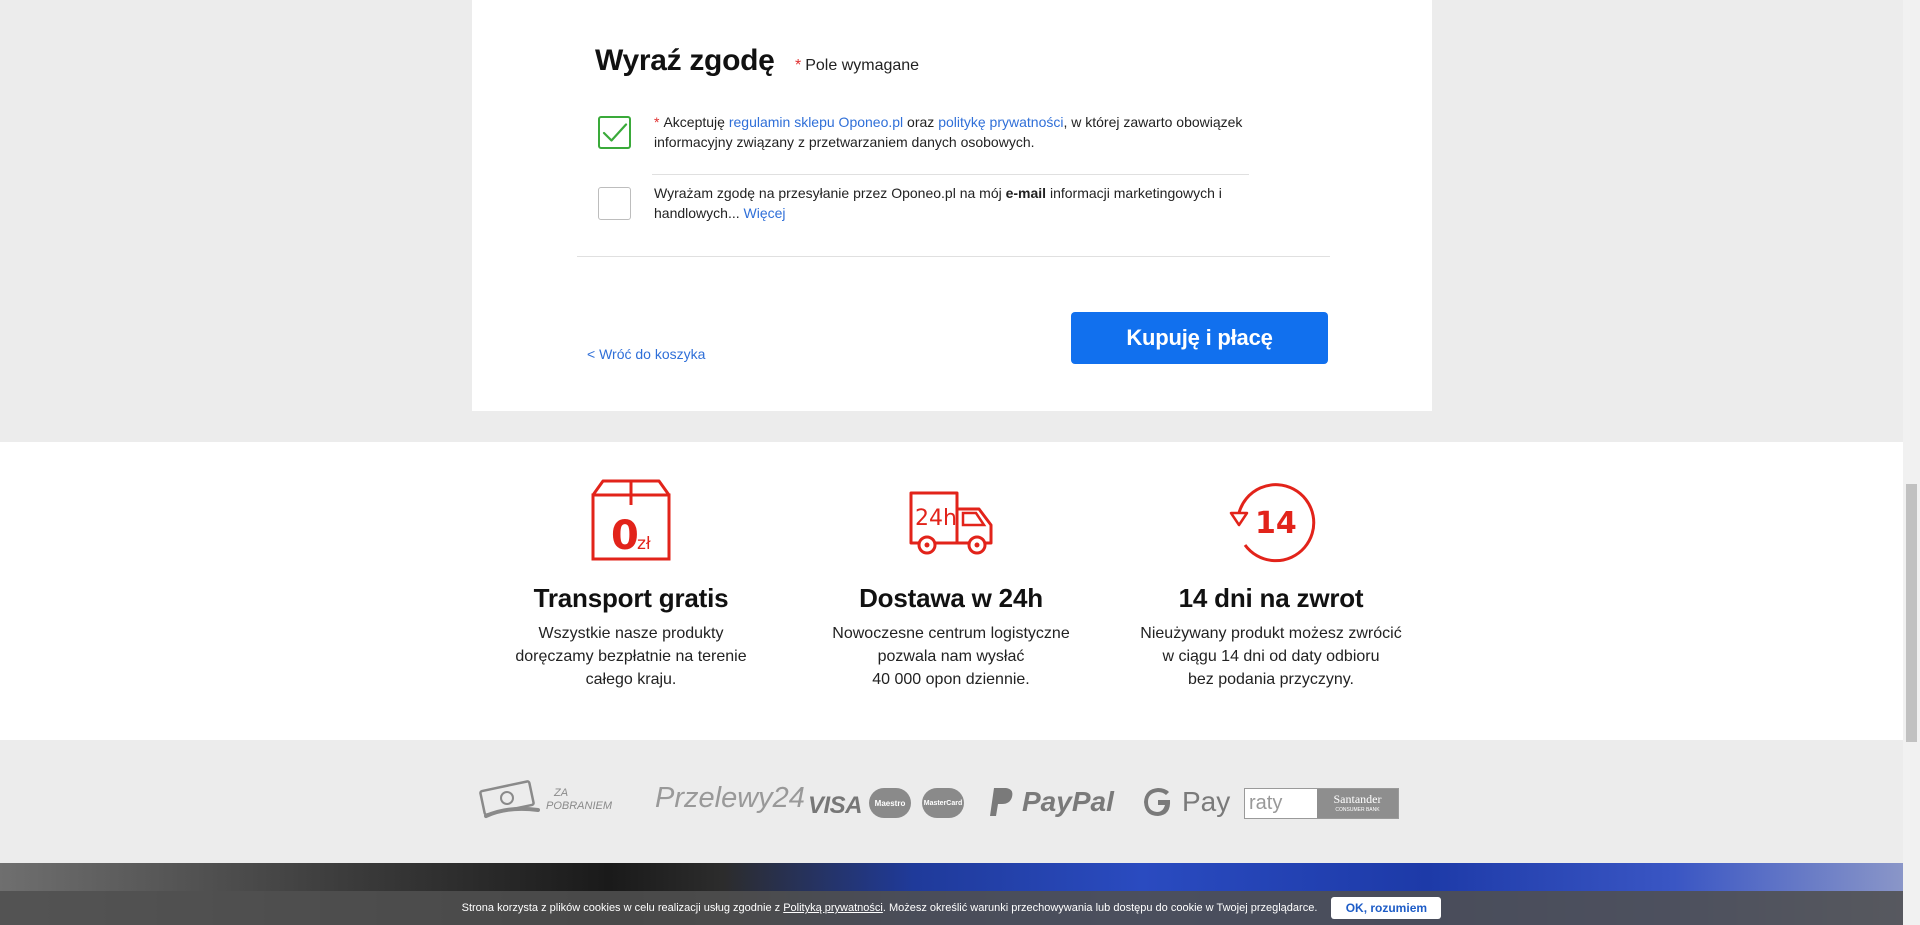  I want to click on mastercard-logo: MasterCard, so click(943, 803).